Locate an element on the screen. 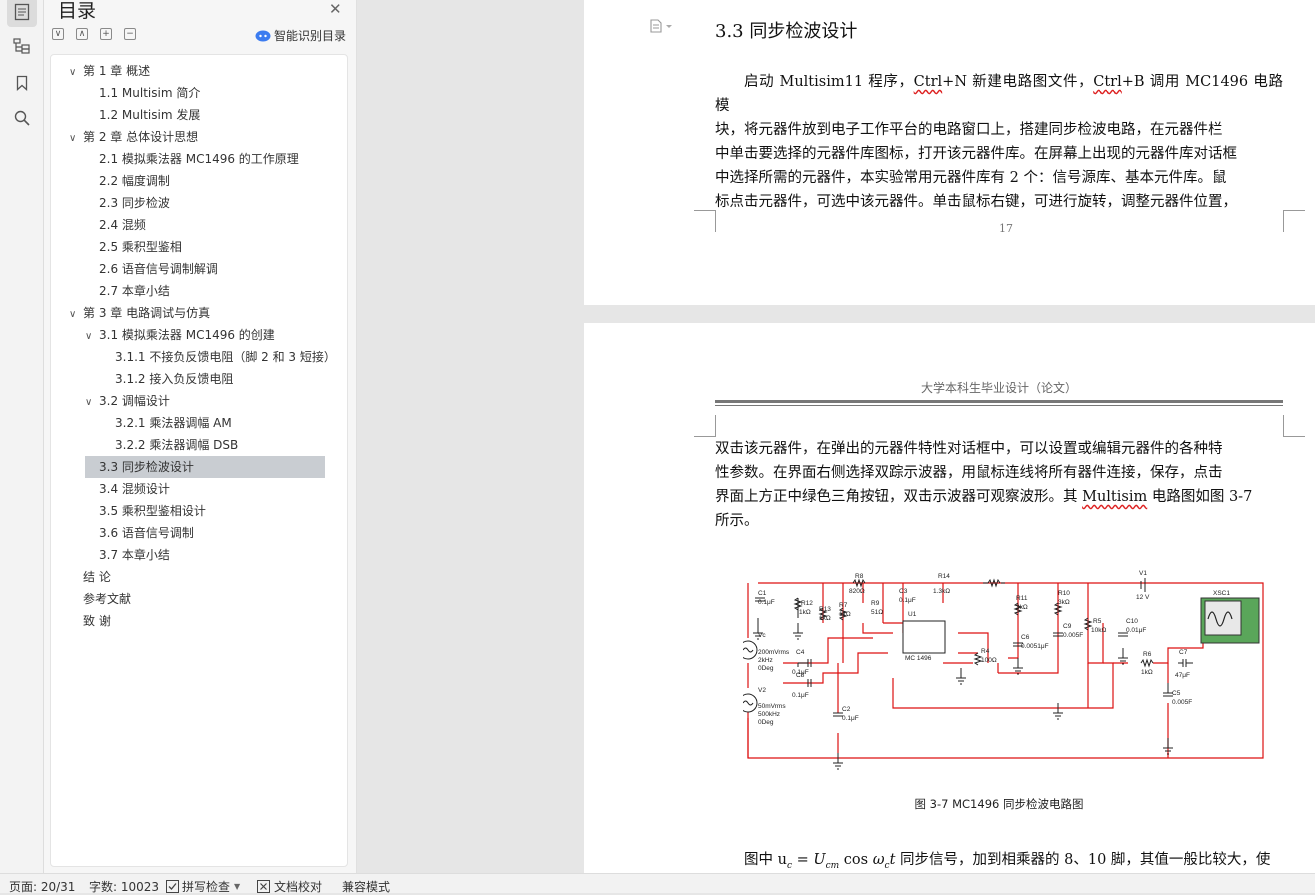  toc-item: 3.7 本章小结 is located at coordinates (127, 555).